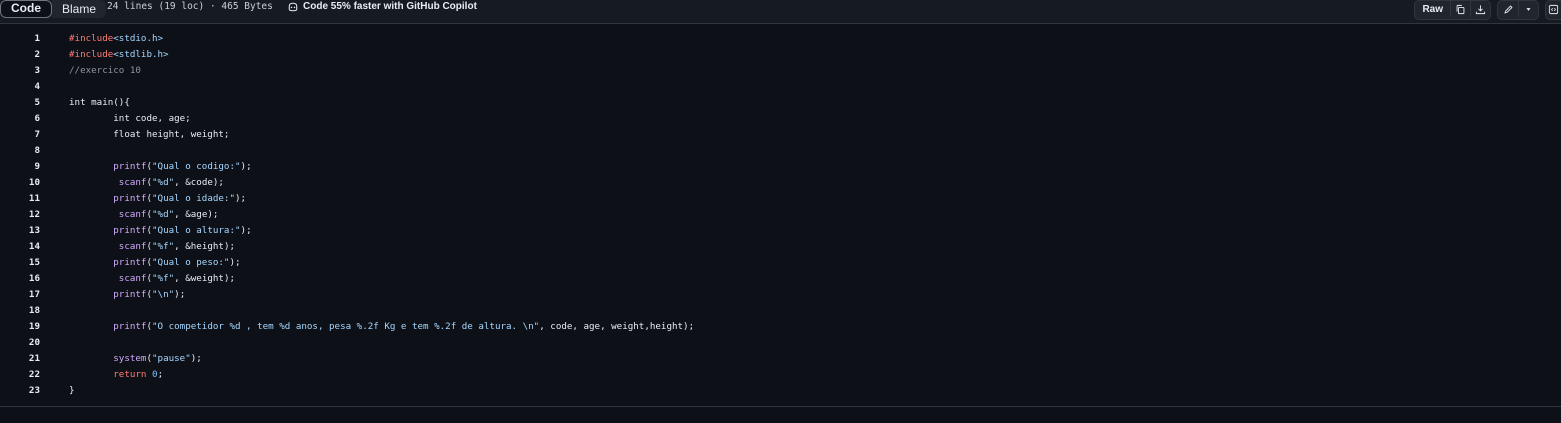 This screenshot has height=423, width=1561. I want to click on code-text: system("pause");, so click(135, 359).